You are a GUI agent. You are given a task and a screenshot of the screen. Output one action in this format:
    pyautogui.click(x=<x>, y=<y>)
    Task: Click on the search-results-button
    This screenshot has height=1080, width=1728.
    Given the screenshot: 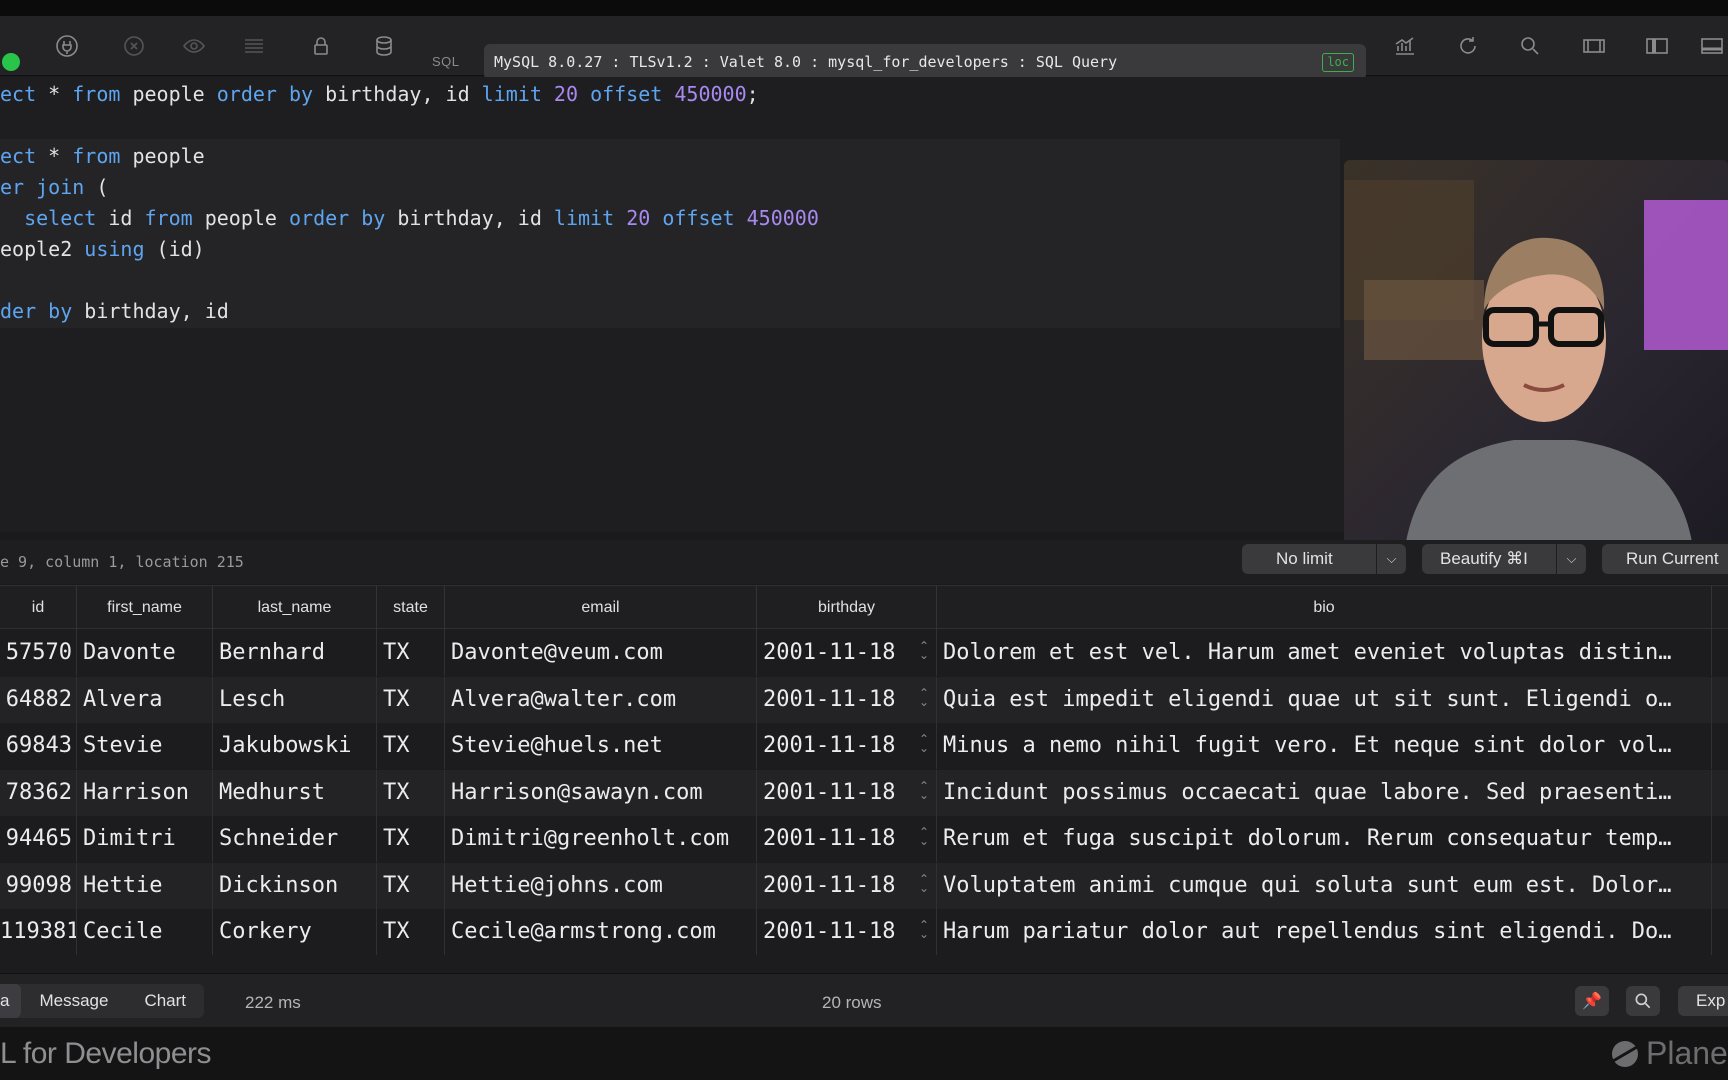 What is the action you would take?
    pyautogui.click(x=1643, y=1001)
    